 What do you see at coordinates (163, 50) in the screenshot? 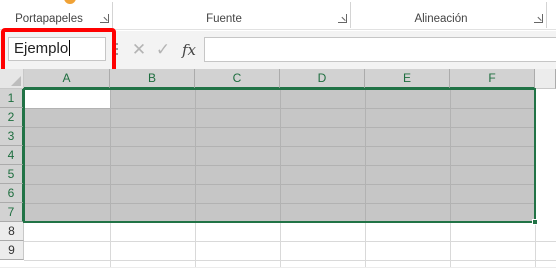
I see `enter-icon: ✓` at bounding box center [163, 50].